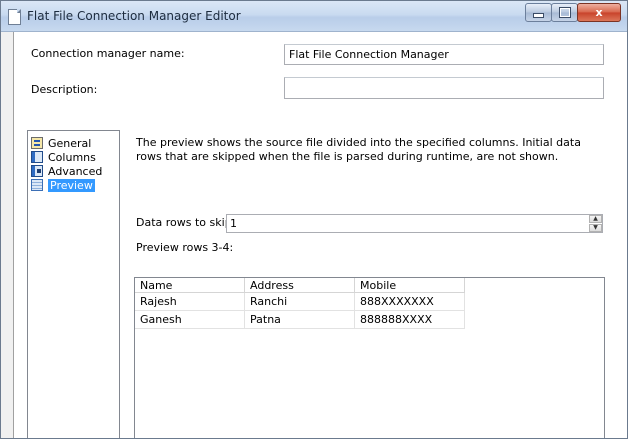 The image size is (628, 439). What do you see at coordinates (538, 12) in the screenshot?
I see `minimize-button` at bounding box center [538, 12].